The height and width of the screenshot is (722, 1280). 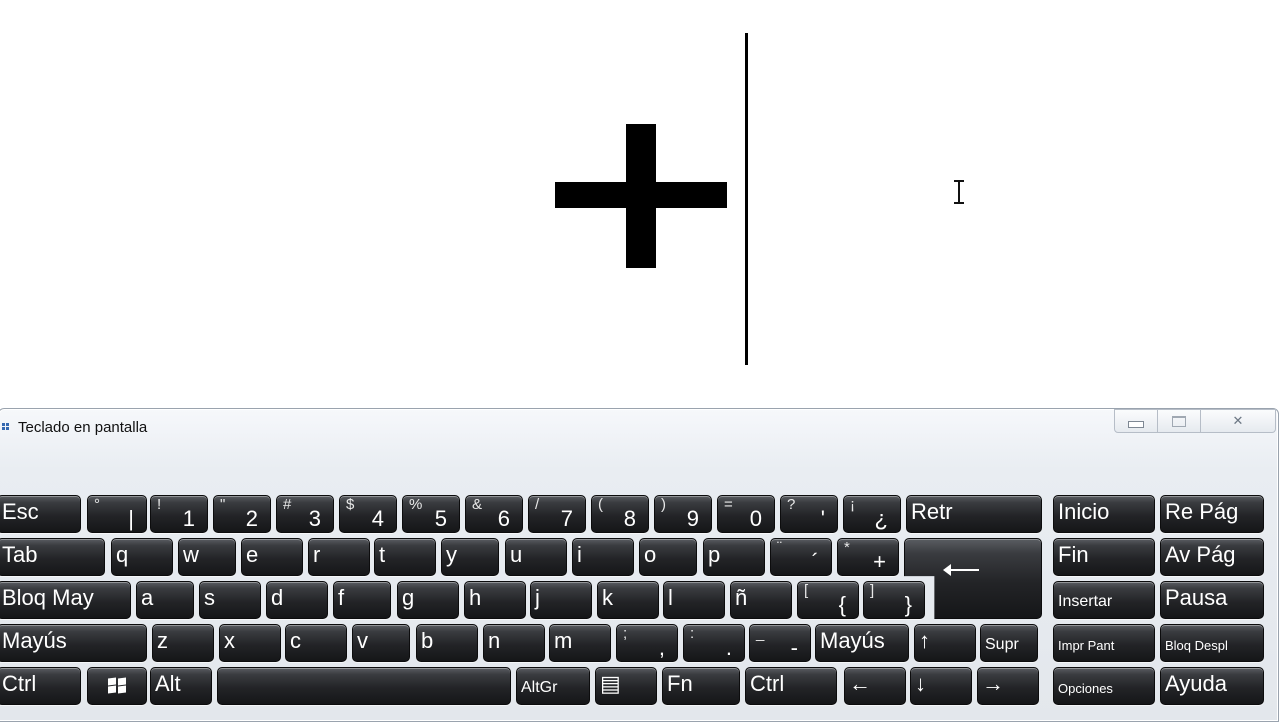 I want to click on key-label: w, so click(x=191, y=554).